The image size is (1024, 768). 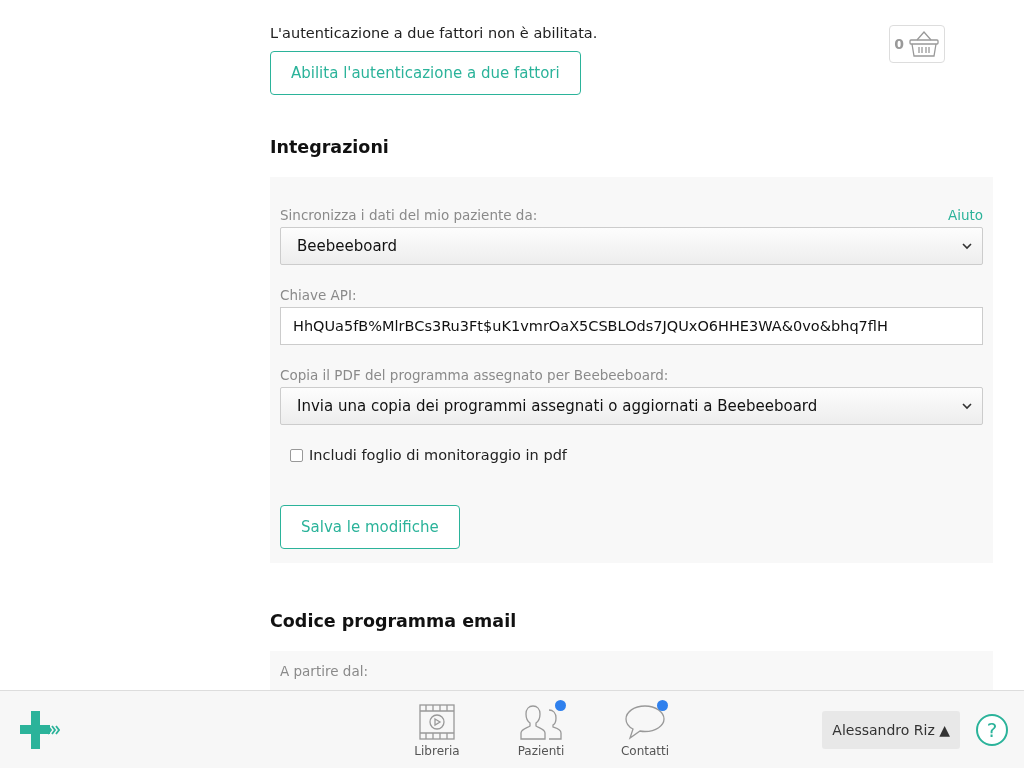 What do you see at coordinates (891, 729) in the screenshot?
I see `user-menu-button: Alessandro Riz ▲` at bounding box center [891, 729].